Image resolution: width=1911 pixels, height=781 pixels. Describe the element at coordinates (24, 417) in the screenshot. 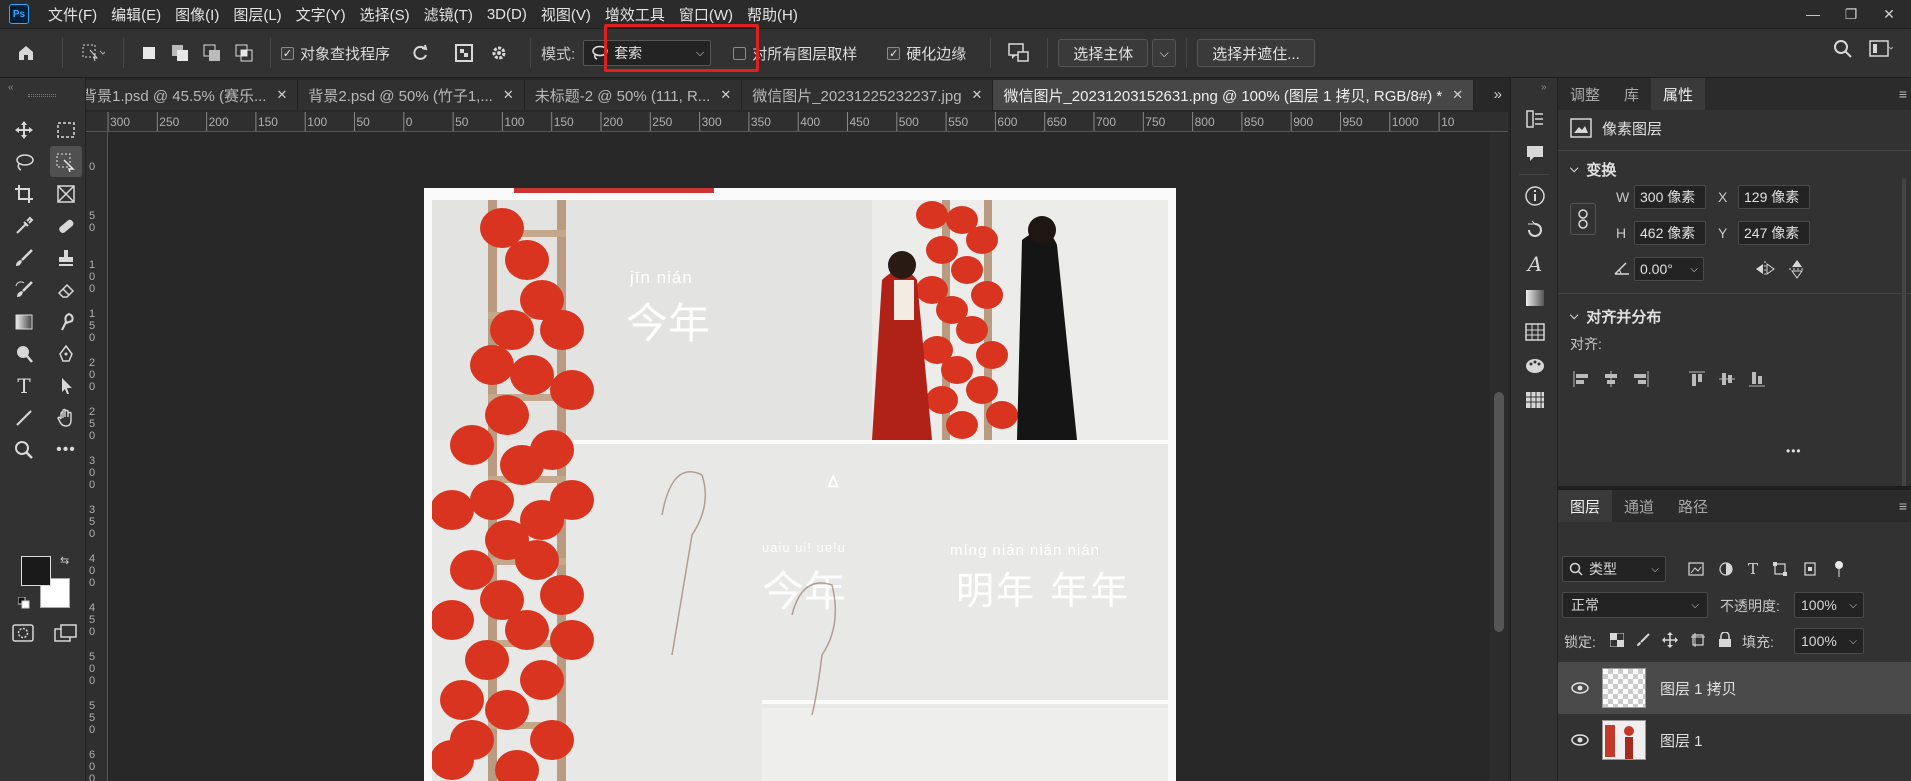

I see `line-tool-icon` at that location.